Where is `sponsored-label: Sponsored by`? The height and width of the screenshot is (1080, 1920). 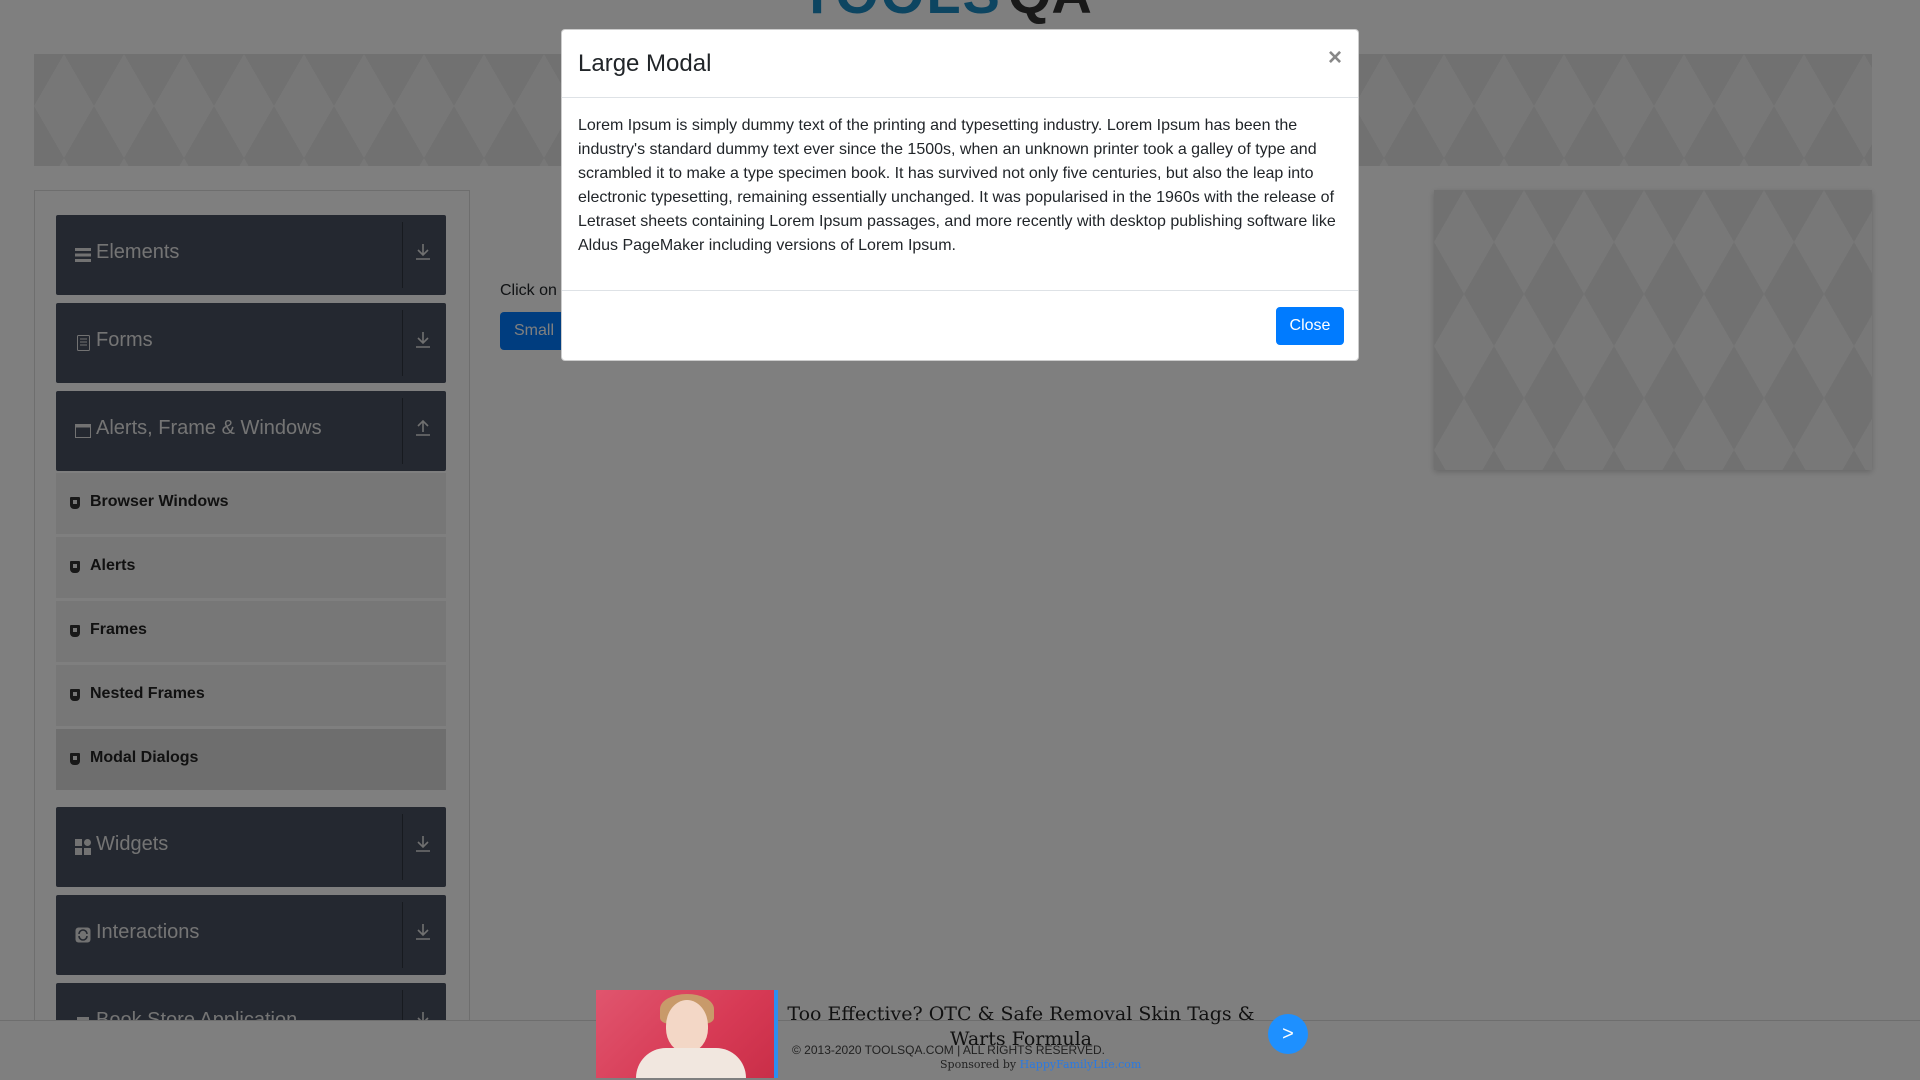 sponsored-label: Sponsored by is located at coordinates (978, 1064).